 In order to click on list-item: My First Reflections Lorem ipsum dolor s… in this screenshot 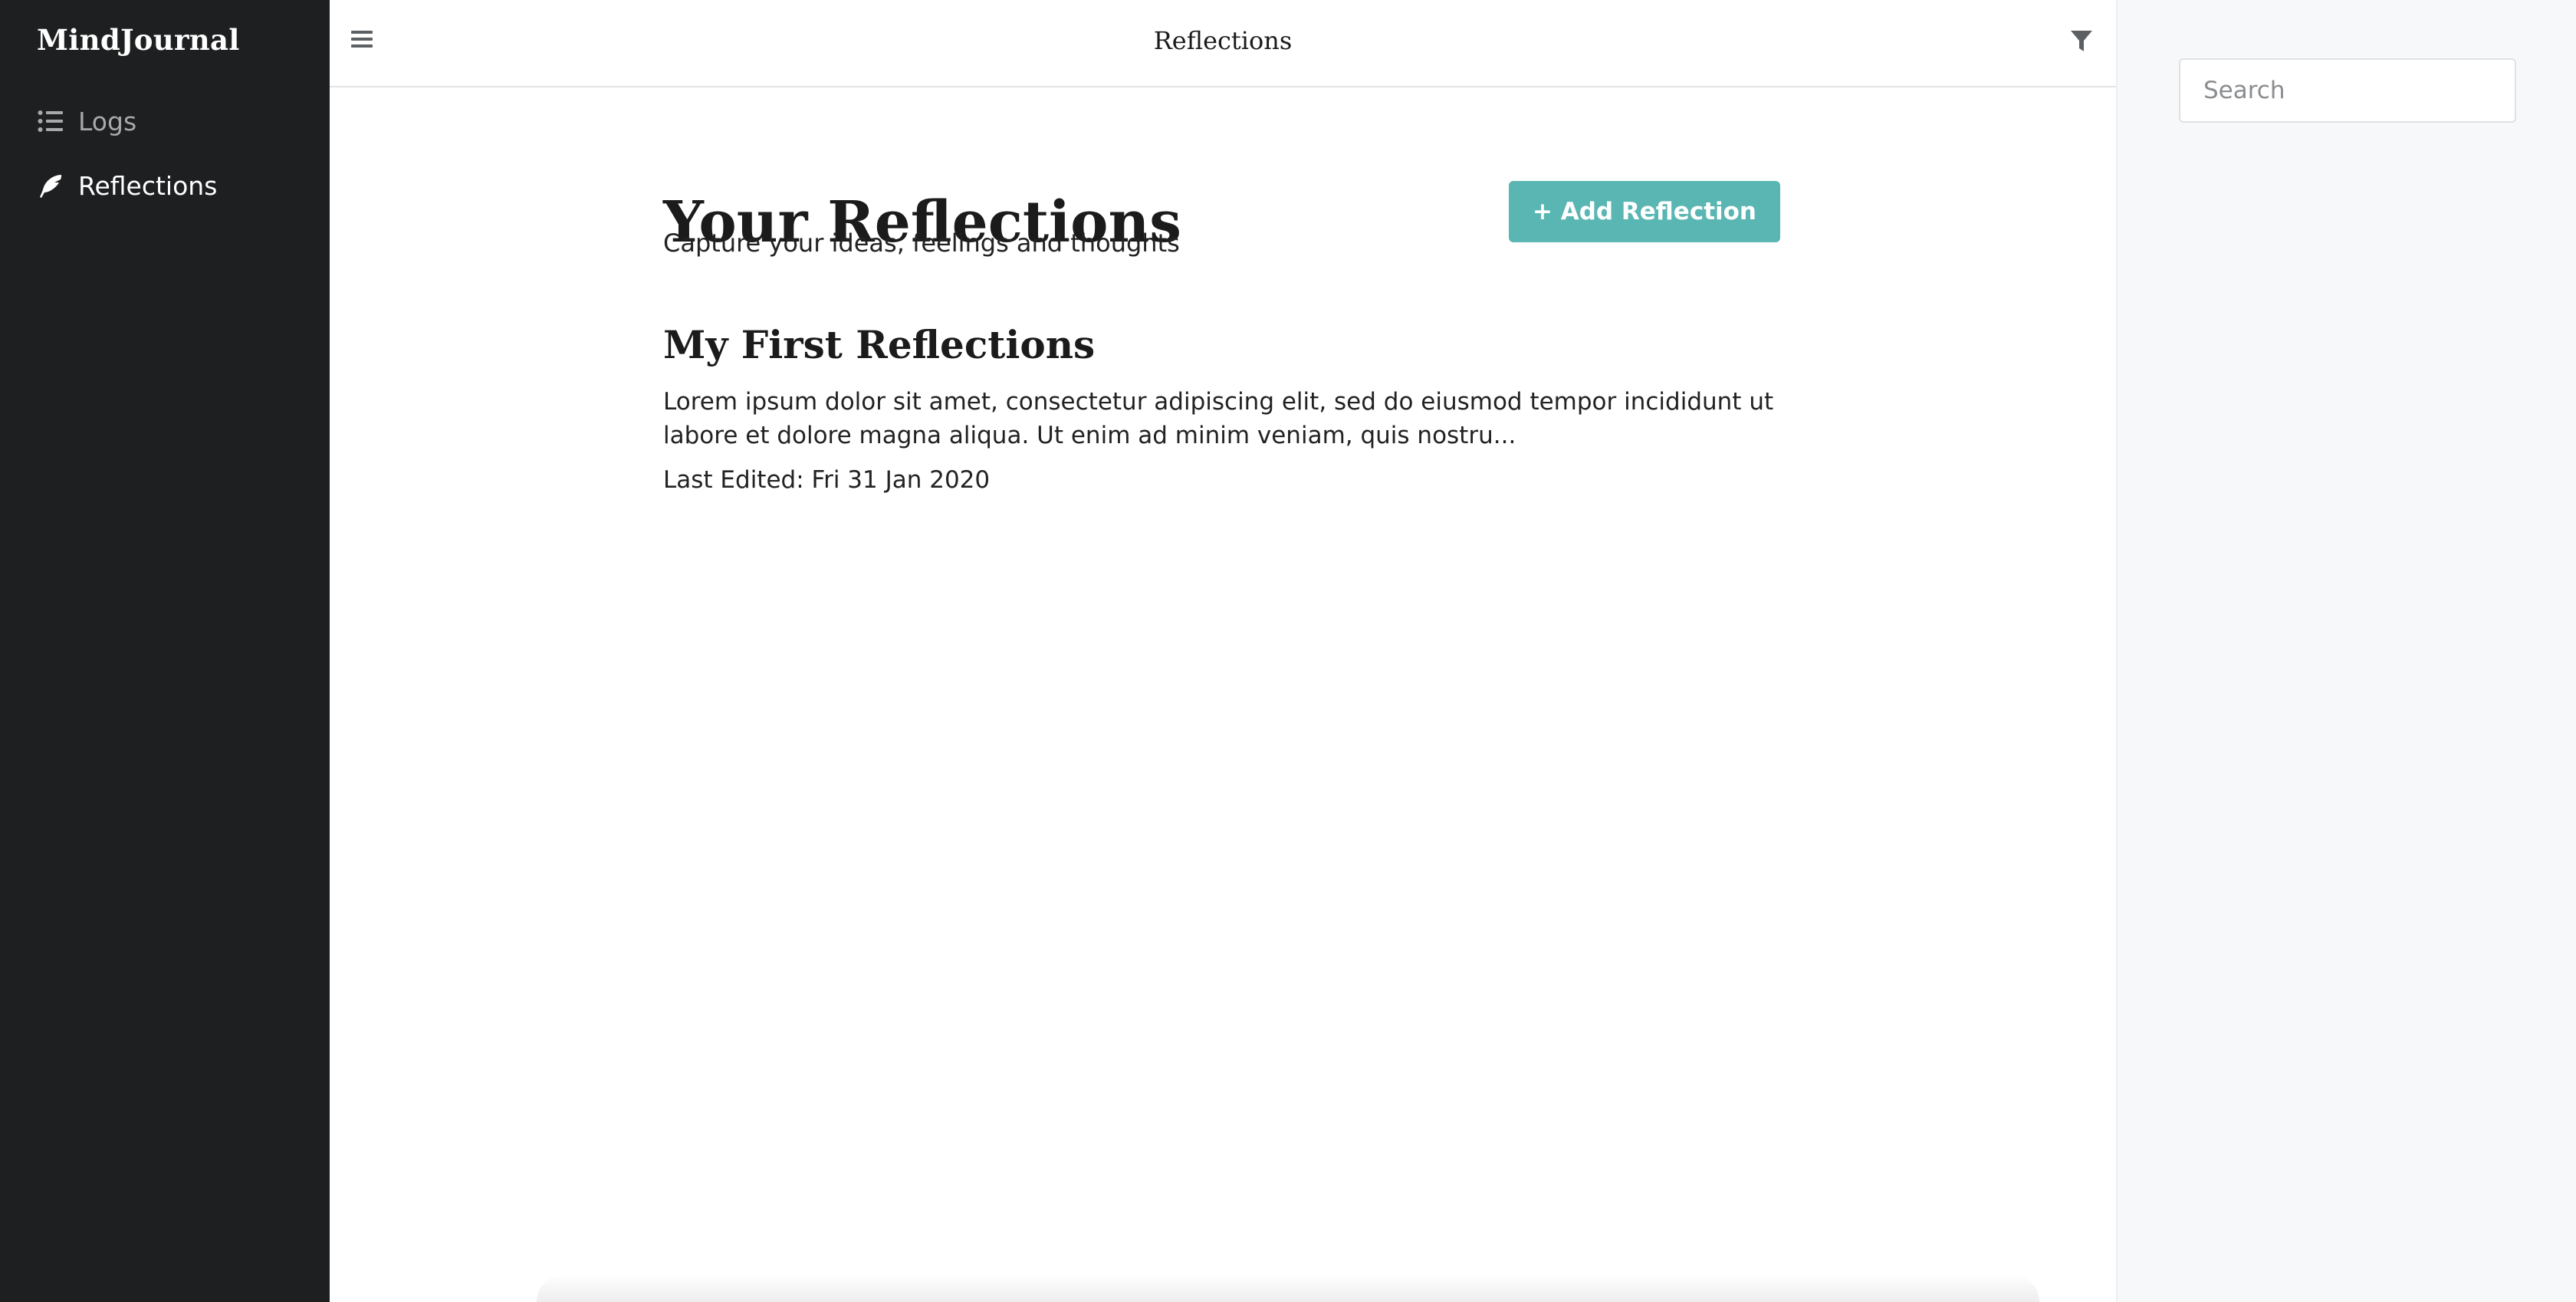, I will do `click(1227, 408)`.